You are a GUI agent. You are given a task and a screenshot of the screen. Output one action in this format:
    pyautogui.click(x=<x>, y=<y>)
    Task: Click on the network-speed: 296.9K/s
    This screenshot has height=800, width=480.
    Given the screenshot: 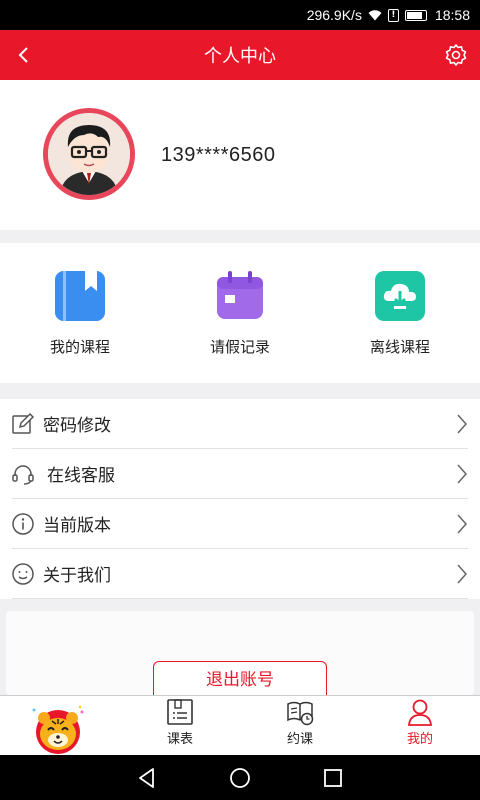 What is the action you would take?
    pyautogui.click(x=334, y=15)
    